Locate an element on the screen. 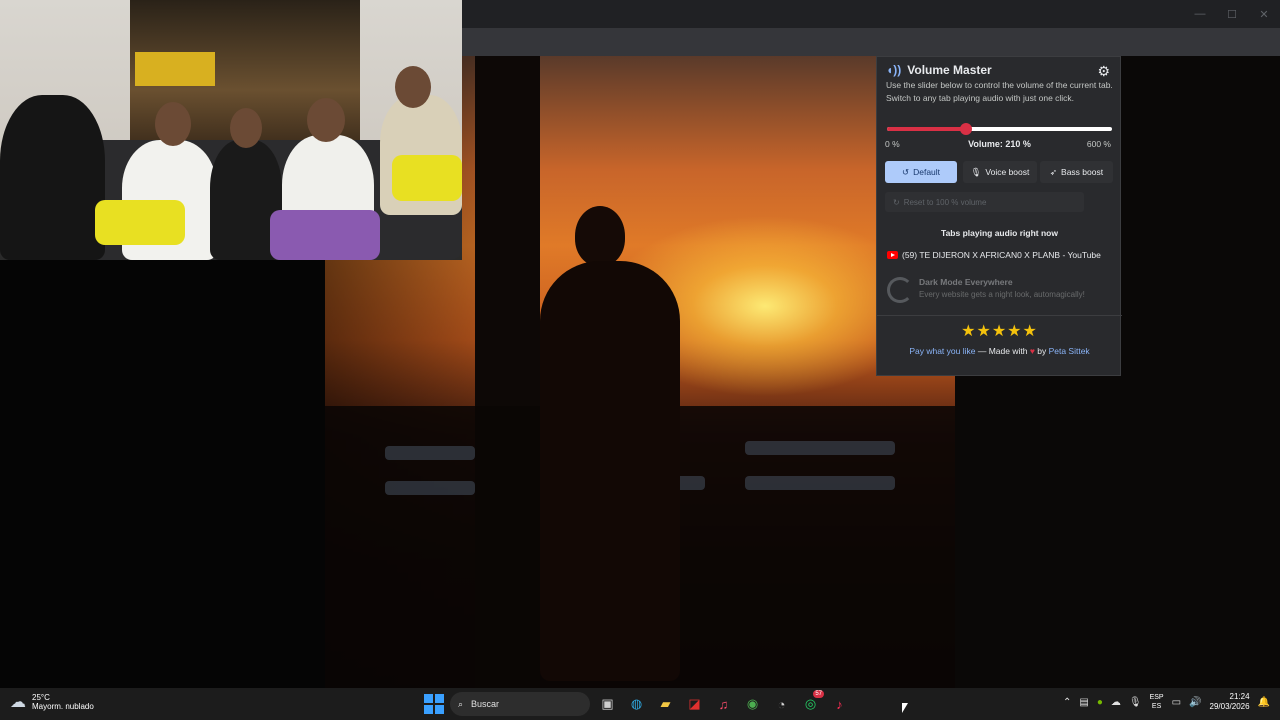  slider-max-label: 600 % is located at coordinates (1098, 144).